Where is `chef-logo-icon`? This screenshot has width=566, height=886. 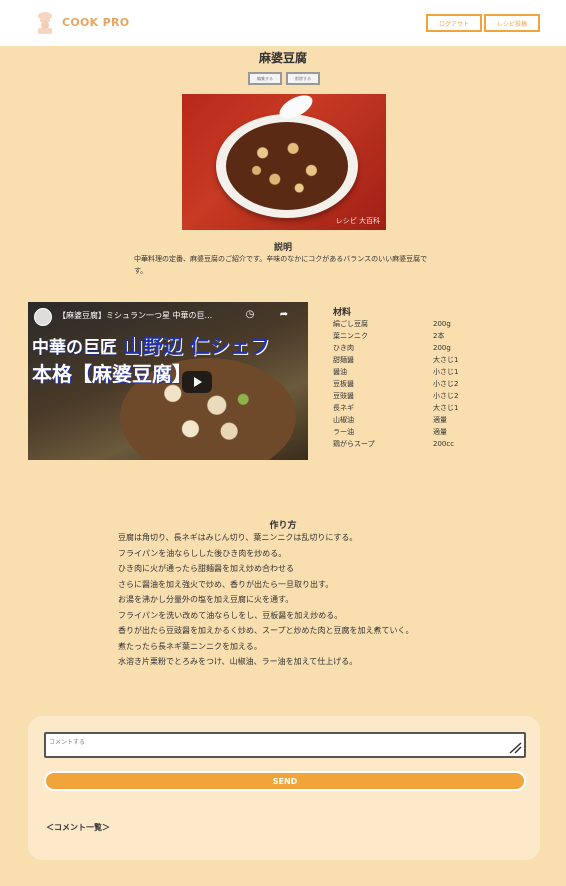 chef-logo-icon is located at coordinates (45, 22).